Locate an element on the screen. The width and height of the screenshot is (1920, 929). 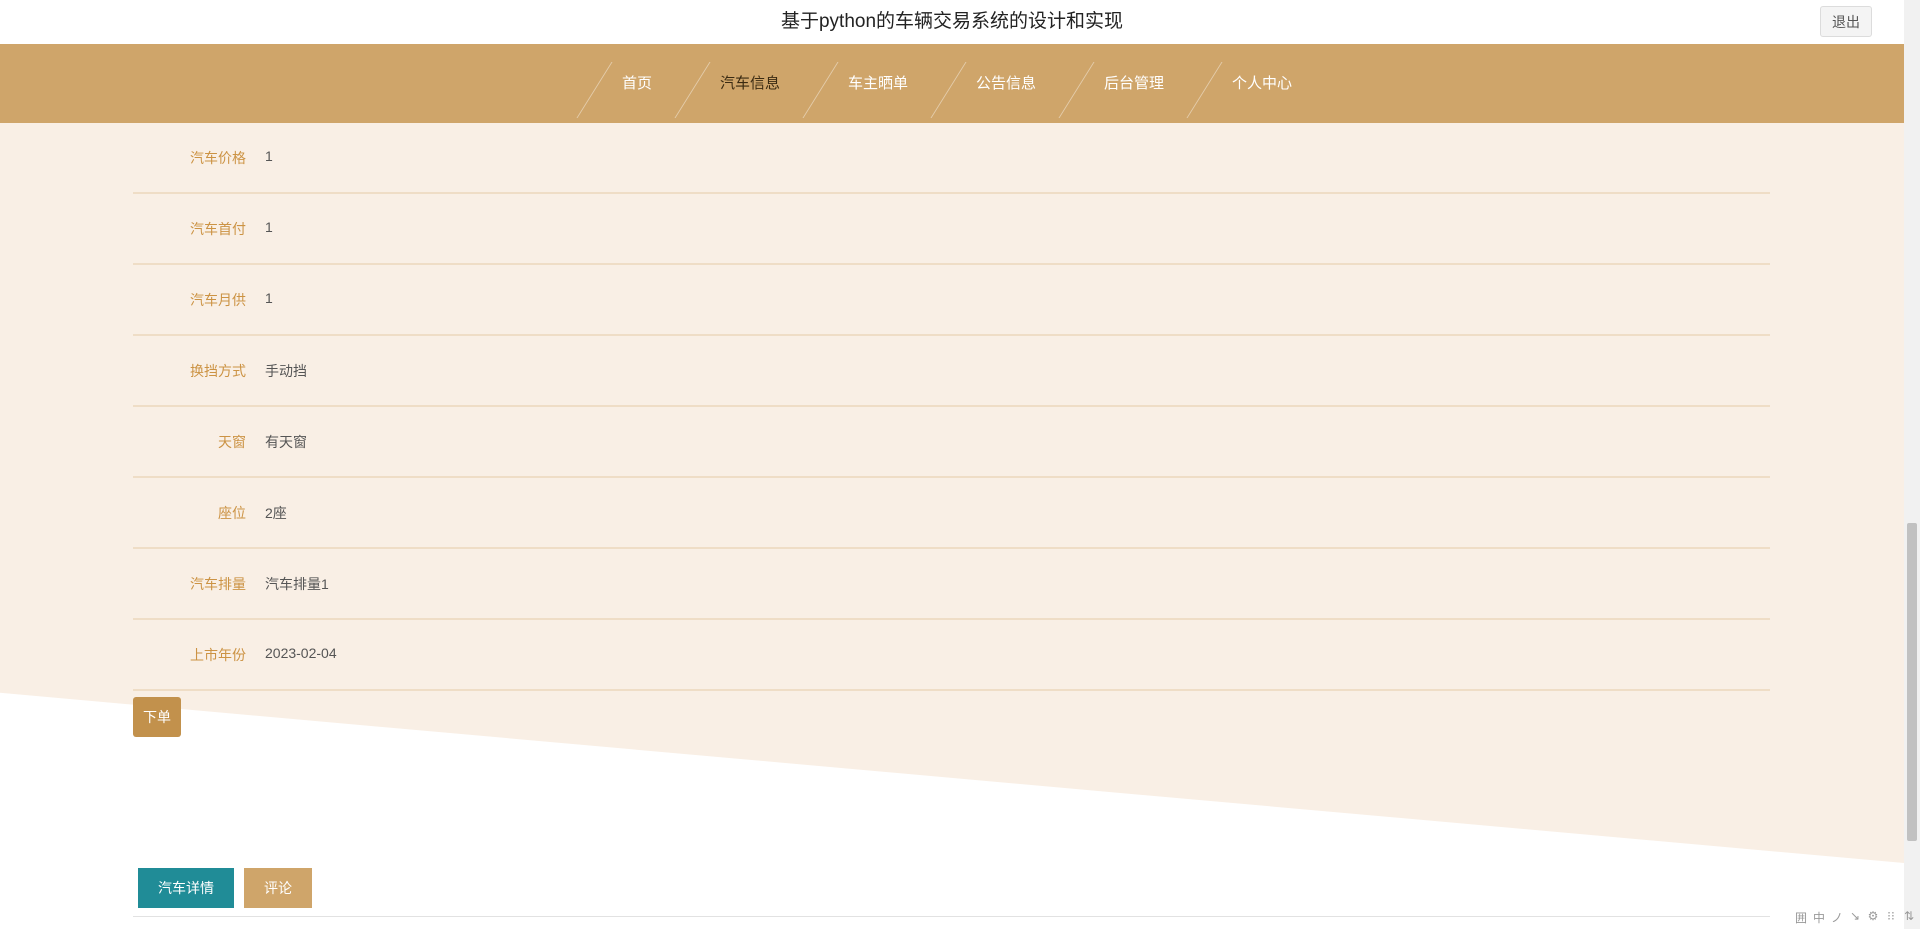
detail-value: 2023-02-04 is located at coordinates (301, 653).